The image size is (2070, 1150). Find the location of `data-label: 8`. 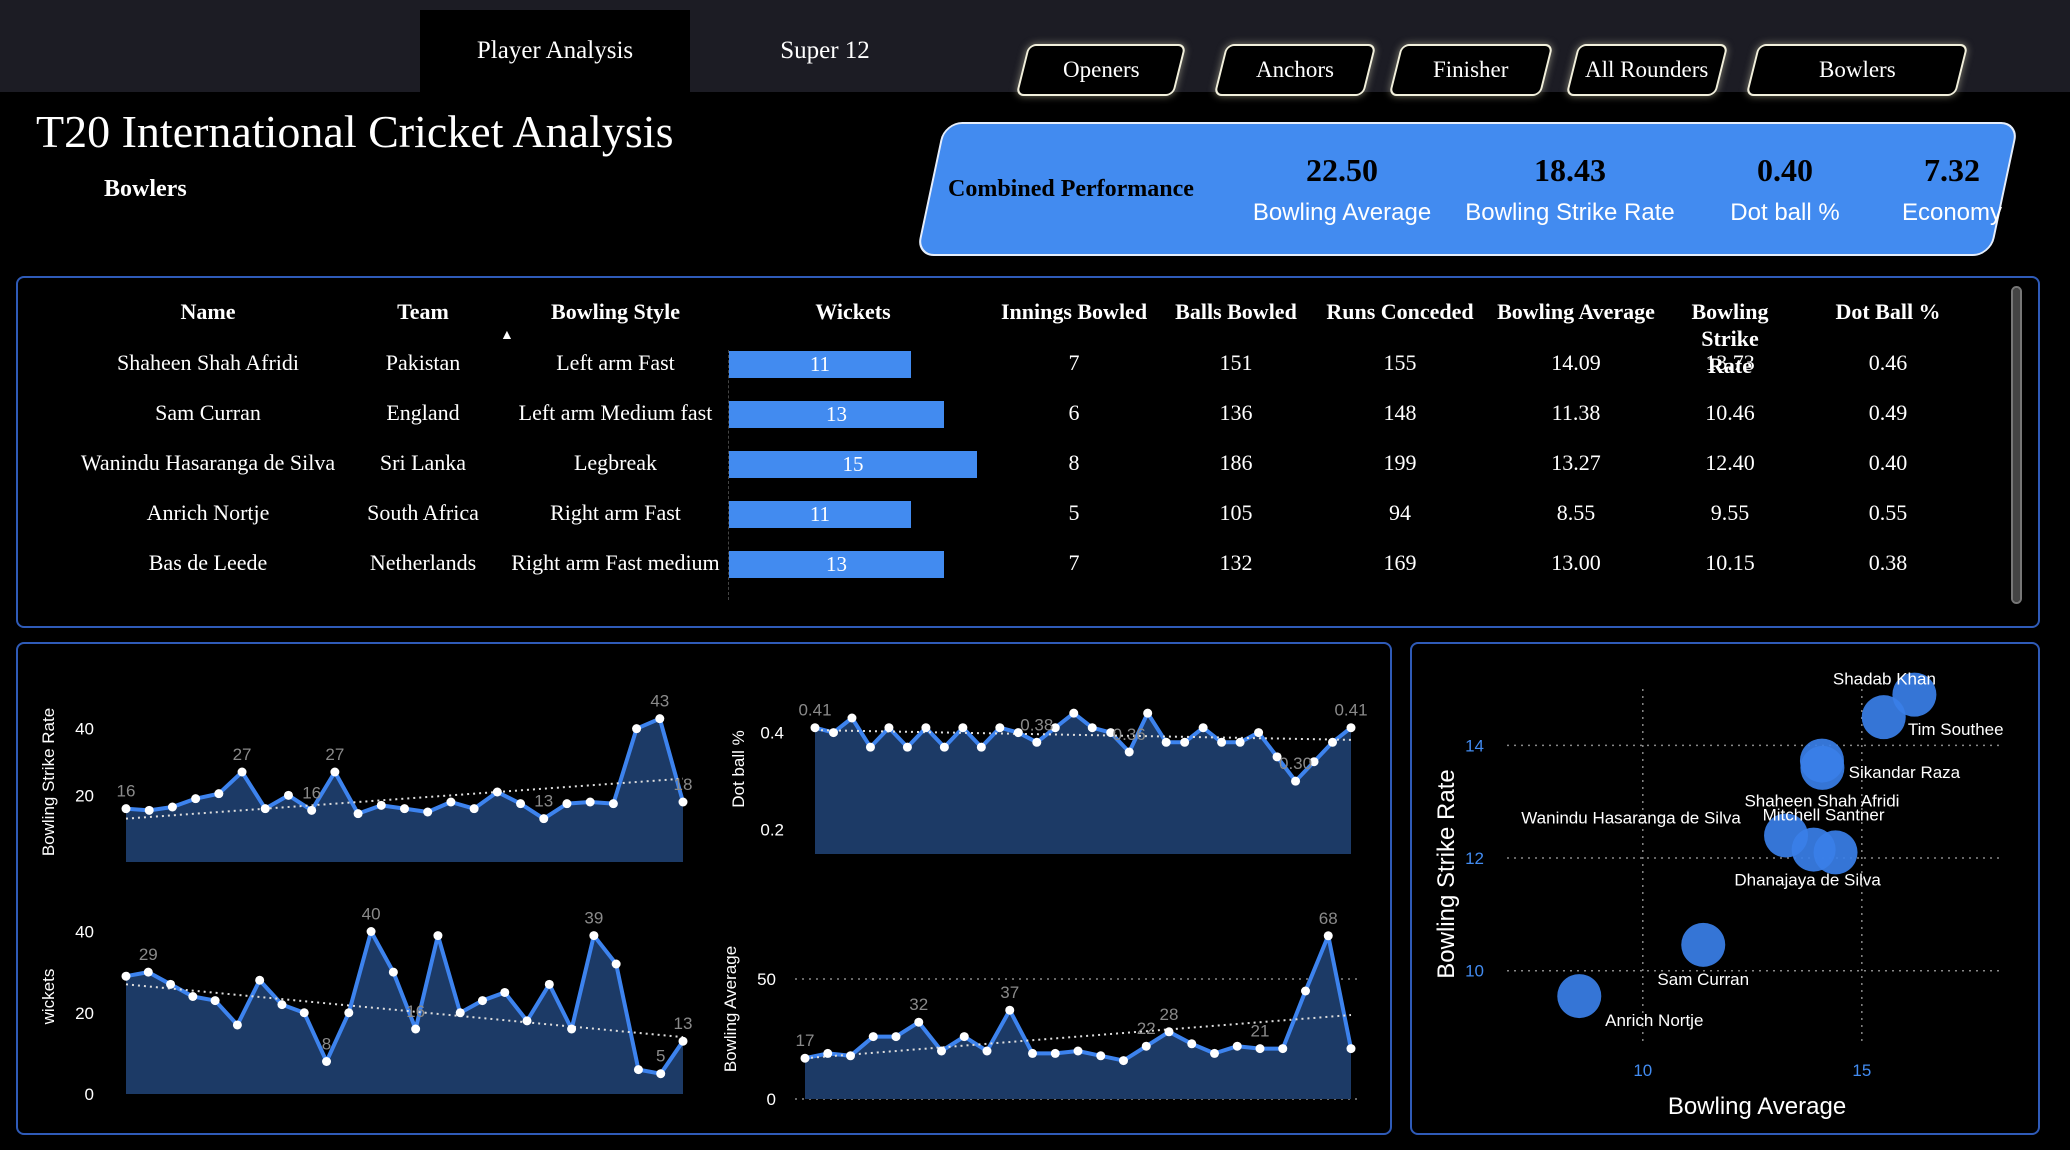

data-label: 8 is located at coordinates (326, 1044).